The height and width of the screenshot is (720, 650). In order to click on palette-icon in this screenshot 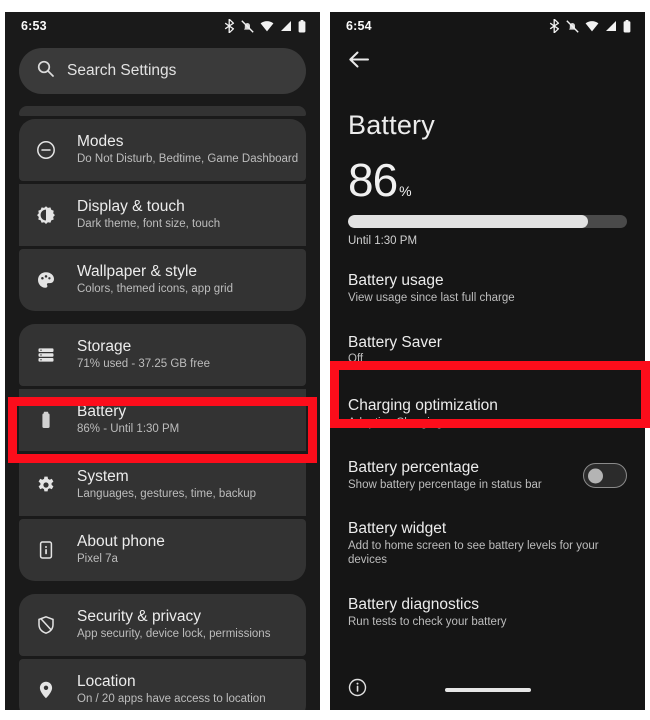, I will do `click(46, 280)`.